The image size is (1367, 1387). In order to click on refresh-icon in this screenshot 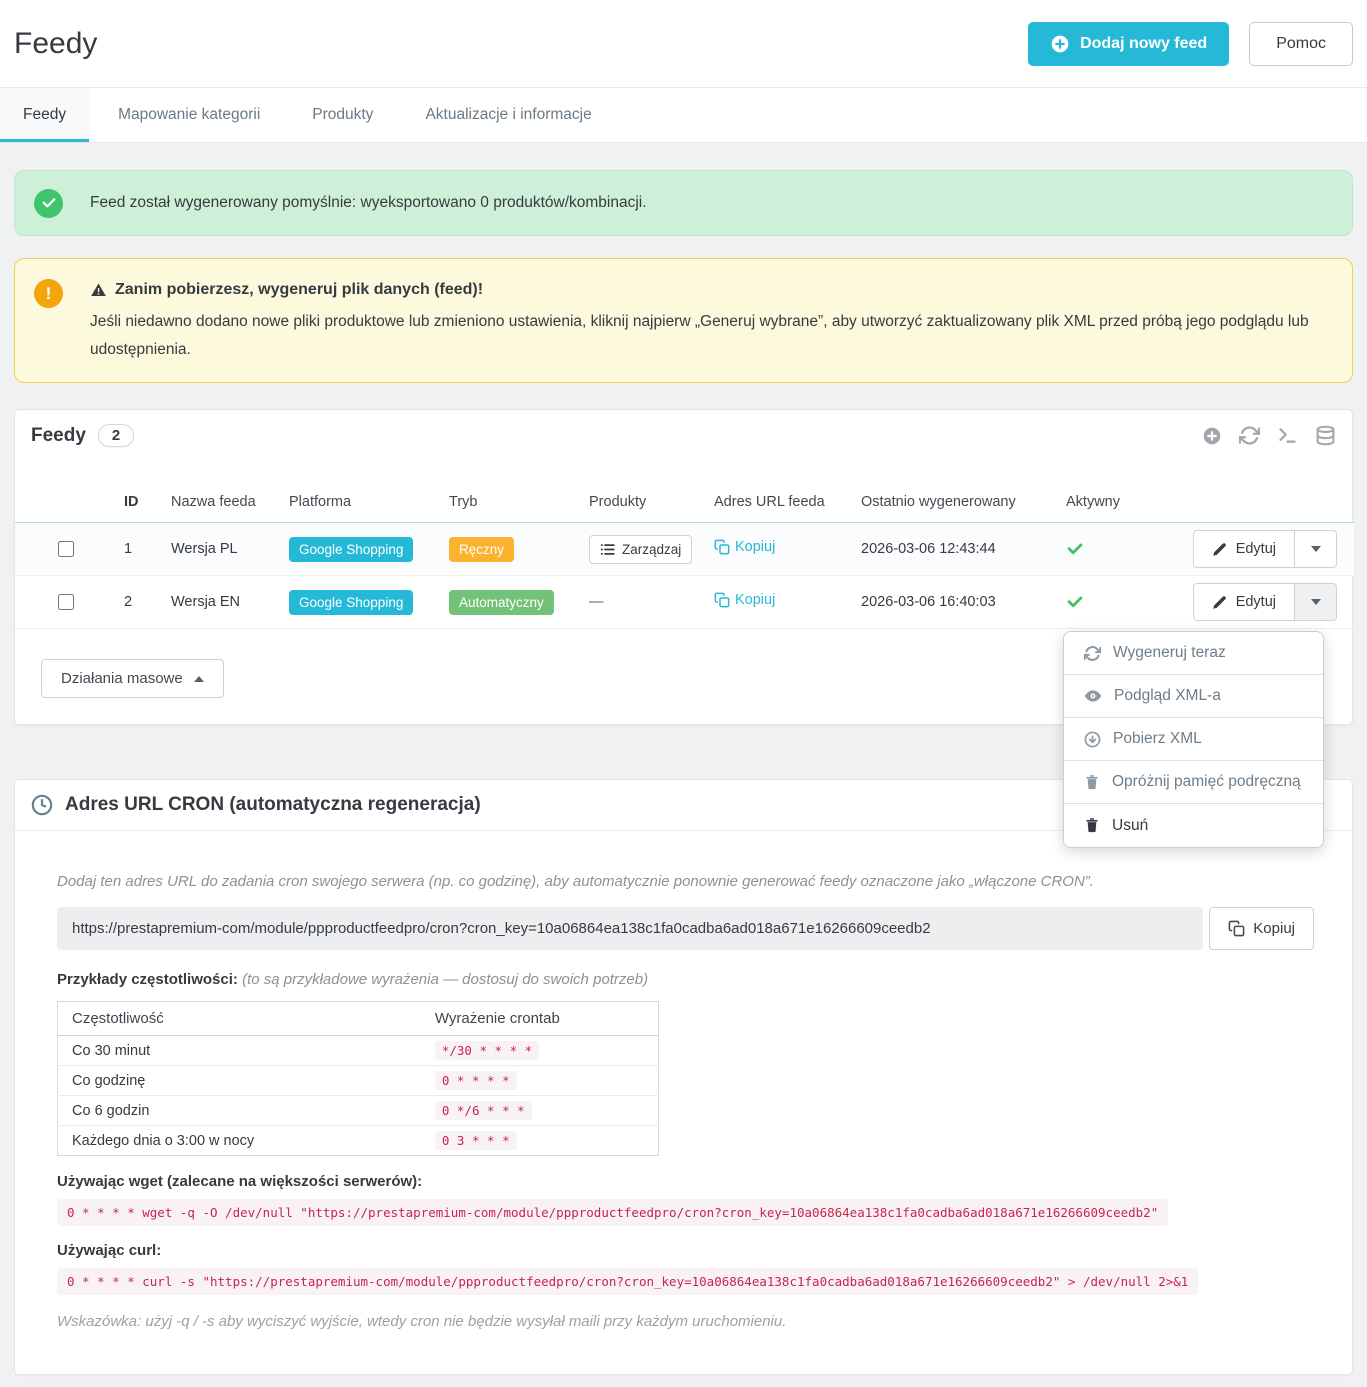, I will do `click(1249, 435)`.